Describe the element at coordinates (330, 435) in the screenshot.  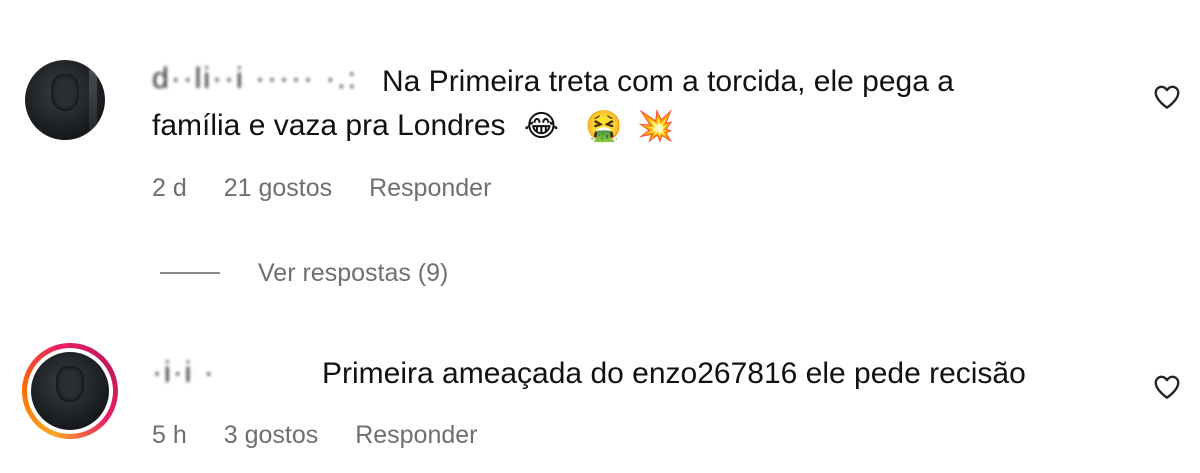
I see `comment-meta: 5 h 3 gostos Responder` at that location.